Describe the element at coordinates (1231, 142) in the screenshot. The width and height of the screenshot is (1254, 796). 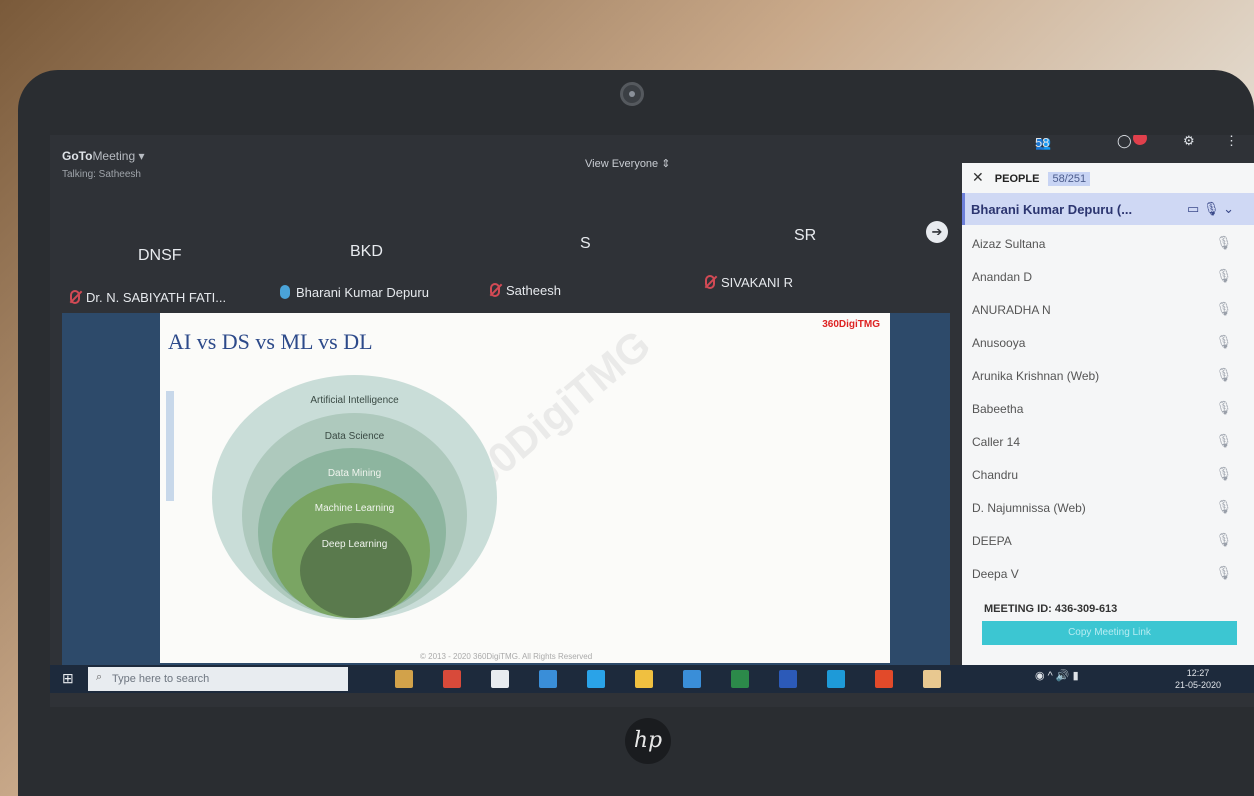
I see `more-icon: ⋮` at that location.